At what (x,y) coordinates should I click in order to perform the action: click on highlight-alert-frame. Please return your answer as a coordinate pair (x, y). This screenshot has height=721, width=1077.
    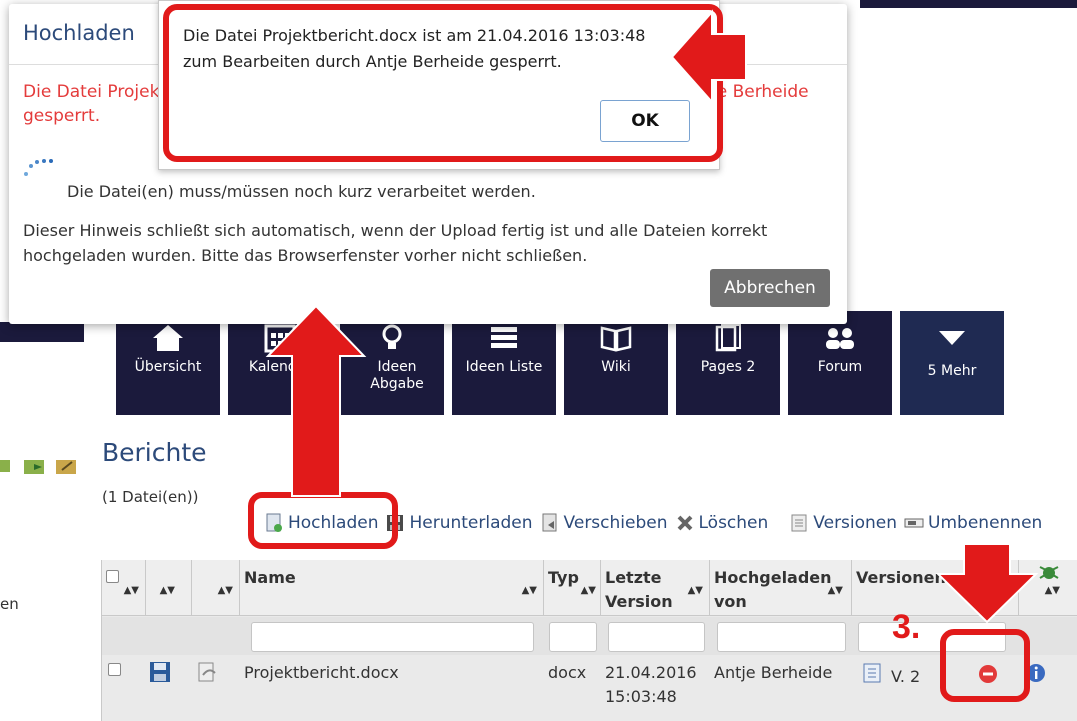
    Looking at the image, I should click on (443, 83).